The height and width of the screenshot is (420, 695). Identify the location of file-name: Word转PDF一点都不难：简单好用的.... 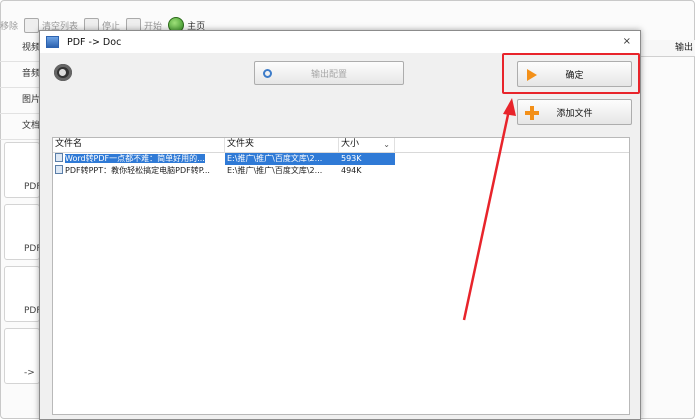
(135, 158).